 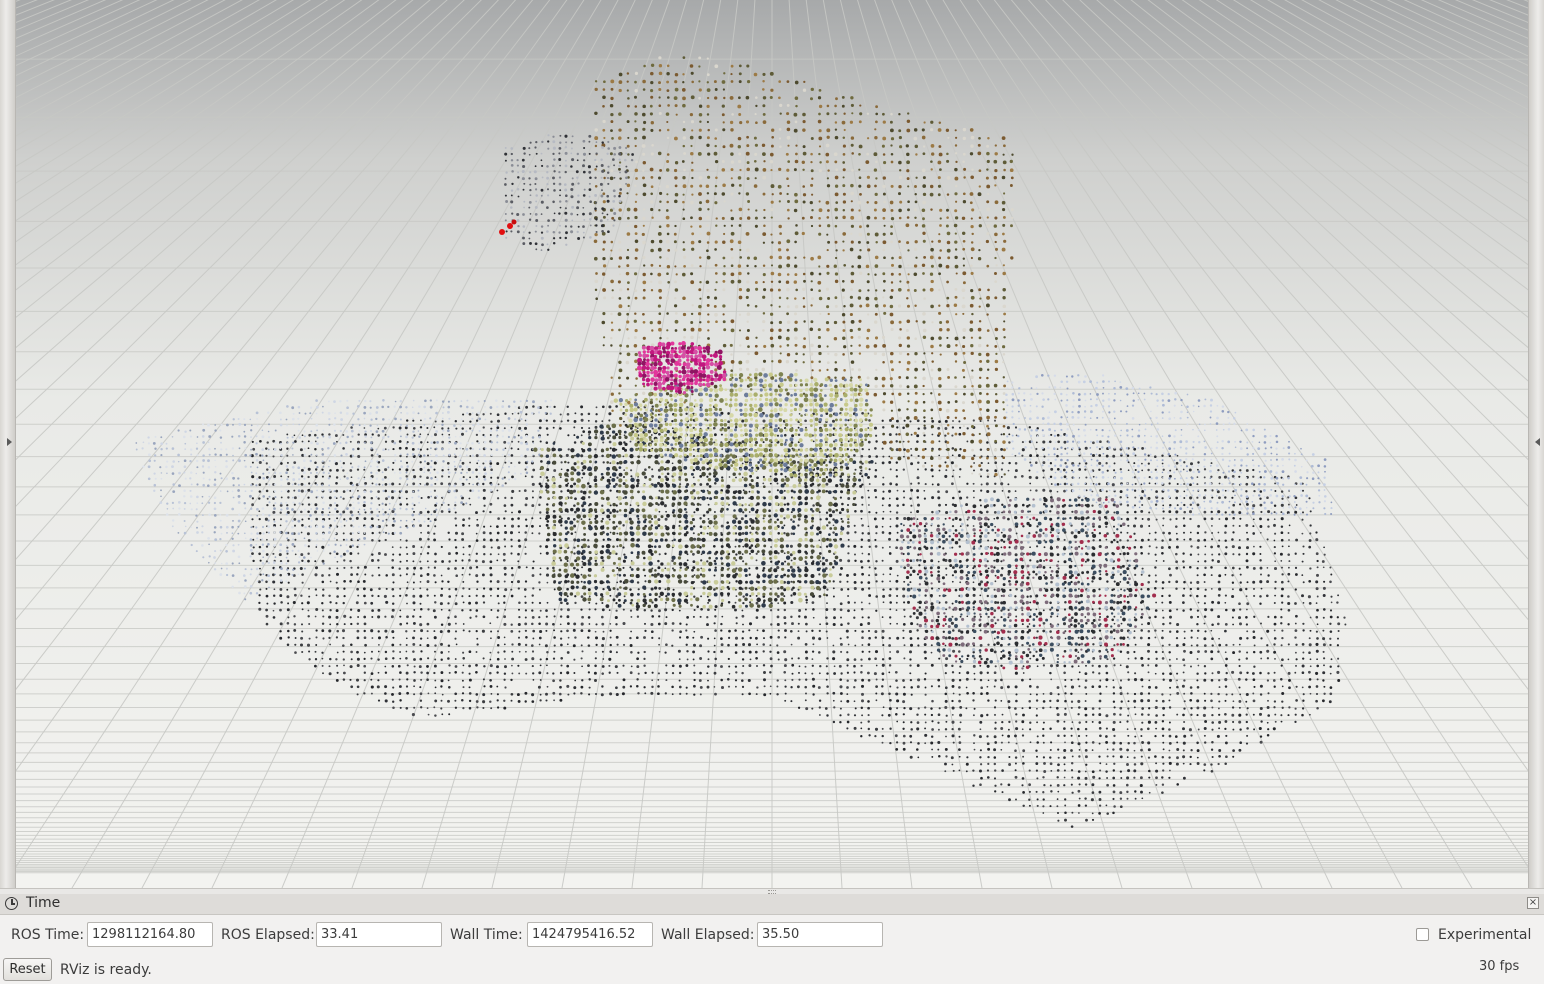 What do you see at coordinates (48, 935) in the screenshot?
I see `ros-time-label: ROS Time:` at bounding box center [48, 935].